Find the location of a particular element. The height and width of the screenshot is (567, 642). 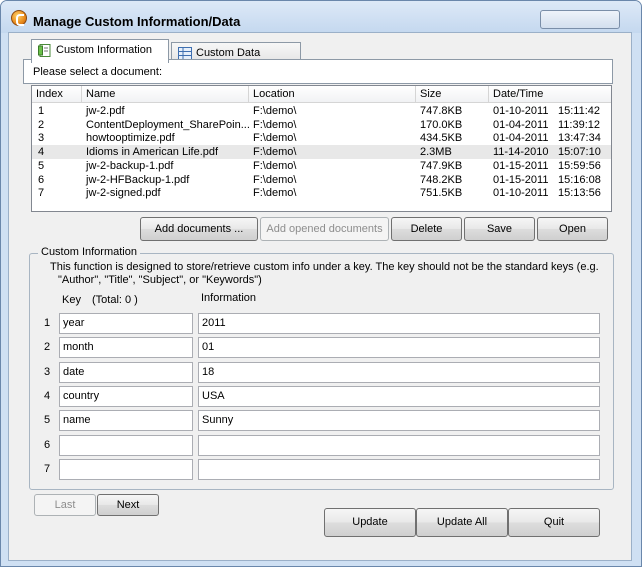

cell-time: 15:13:56 is located at coordinates (579, 193).